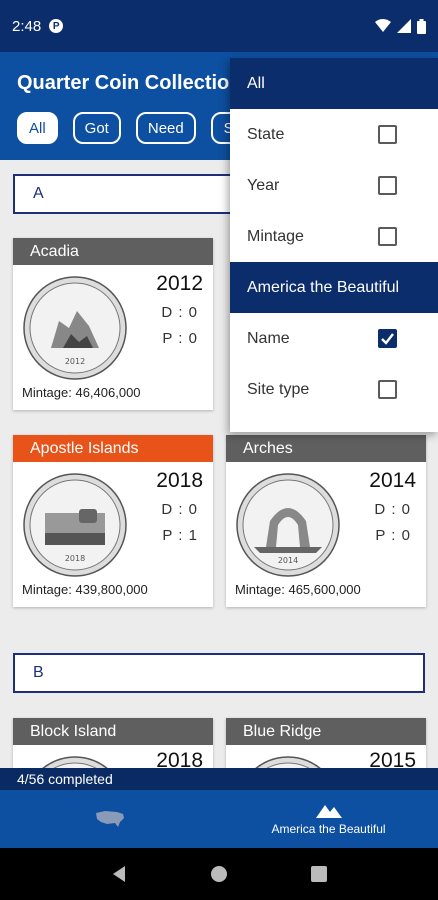 The image size is (438, 900). Describe the element at coordinates (65, 779) in the screenshot. I see `progress-text: 4/56 completed` at that location.